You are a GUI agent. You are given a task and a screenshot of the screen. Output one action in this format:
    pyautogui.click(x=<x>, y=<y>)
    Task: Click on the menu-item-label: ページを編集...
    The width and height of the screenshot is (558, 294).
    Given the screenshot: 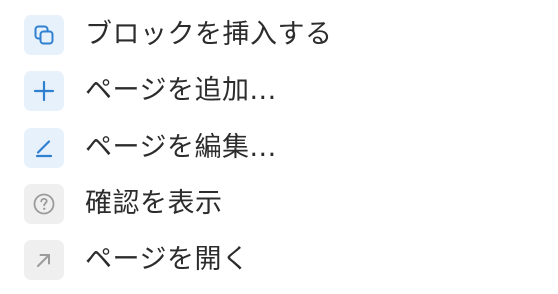 What is the action you would take?
    pyautogui.click(x=181, y=147)
    